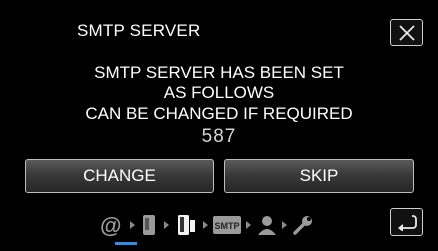 Image resolution: width=438 pixels, height=251 pixels. I want to click on setup-step-indicator: @ SMTP, so click(225, 226).